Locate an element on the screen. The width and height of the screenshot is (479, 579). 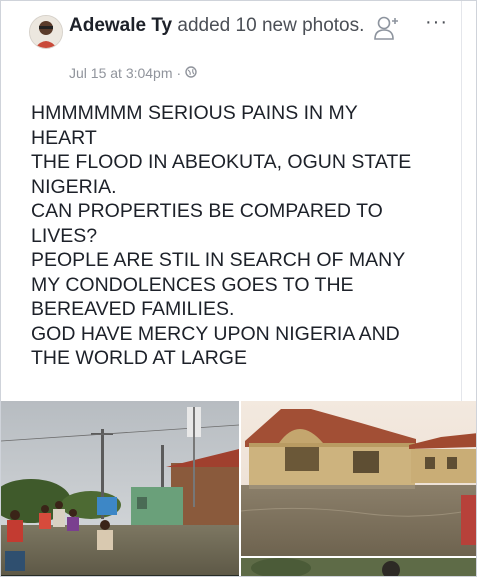
post-text-line: GOD HAVE MERCY UPON NIGERIA AND is located at coordinates (215, 333).